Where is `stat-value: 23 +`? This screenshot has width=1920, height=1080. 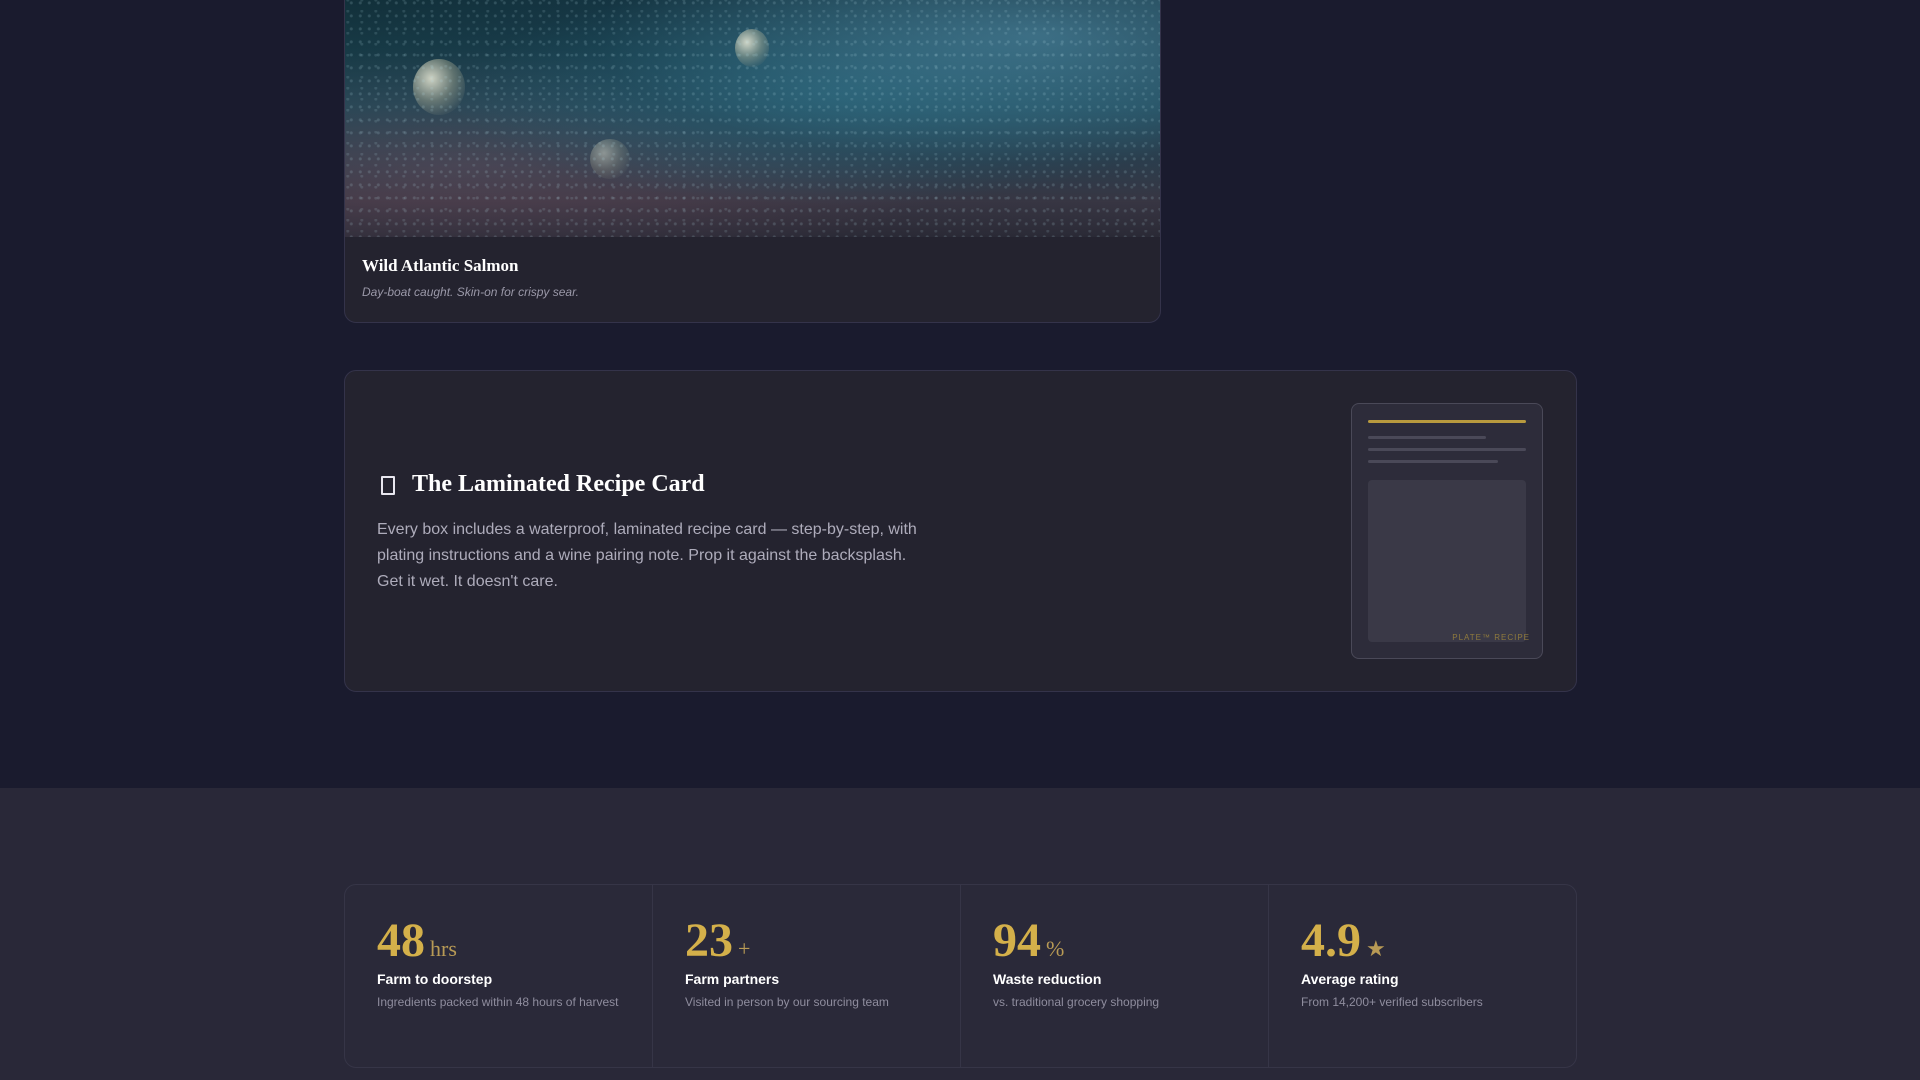 stat-value: 23 + is located at coordinates (717, 940).